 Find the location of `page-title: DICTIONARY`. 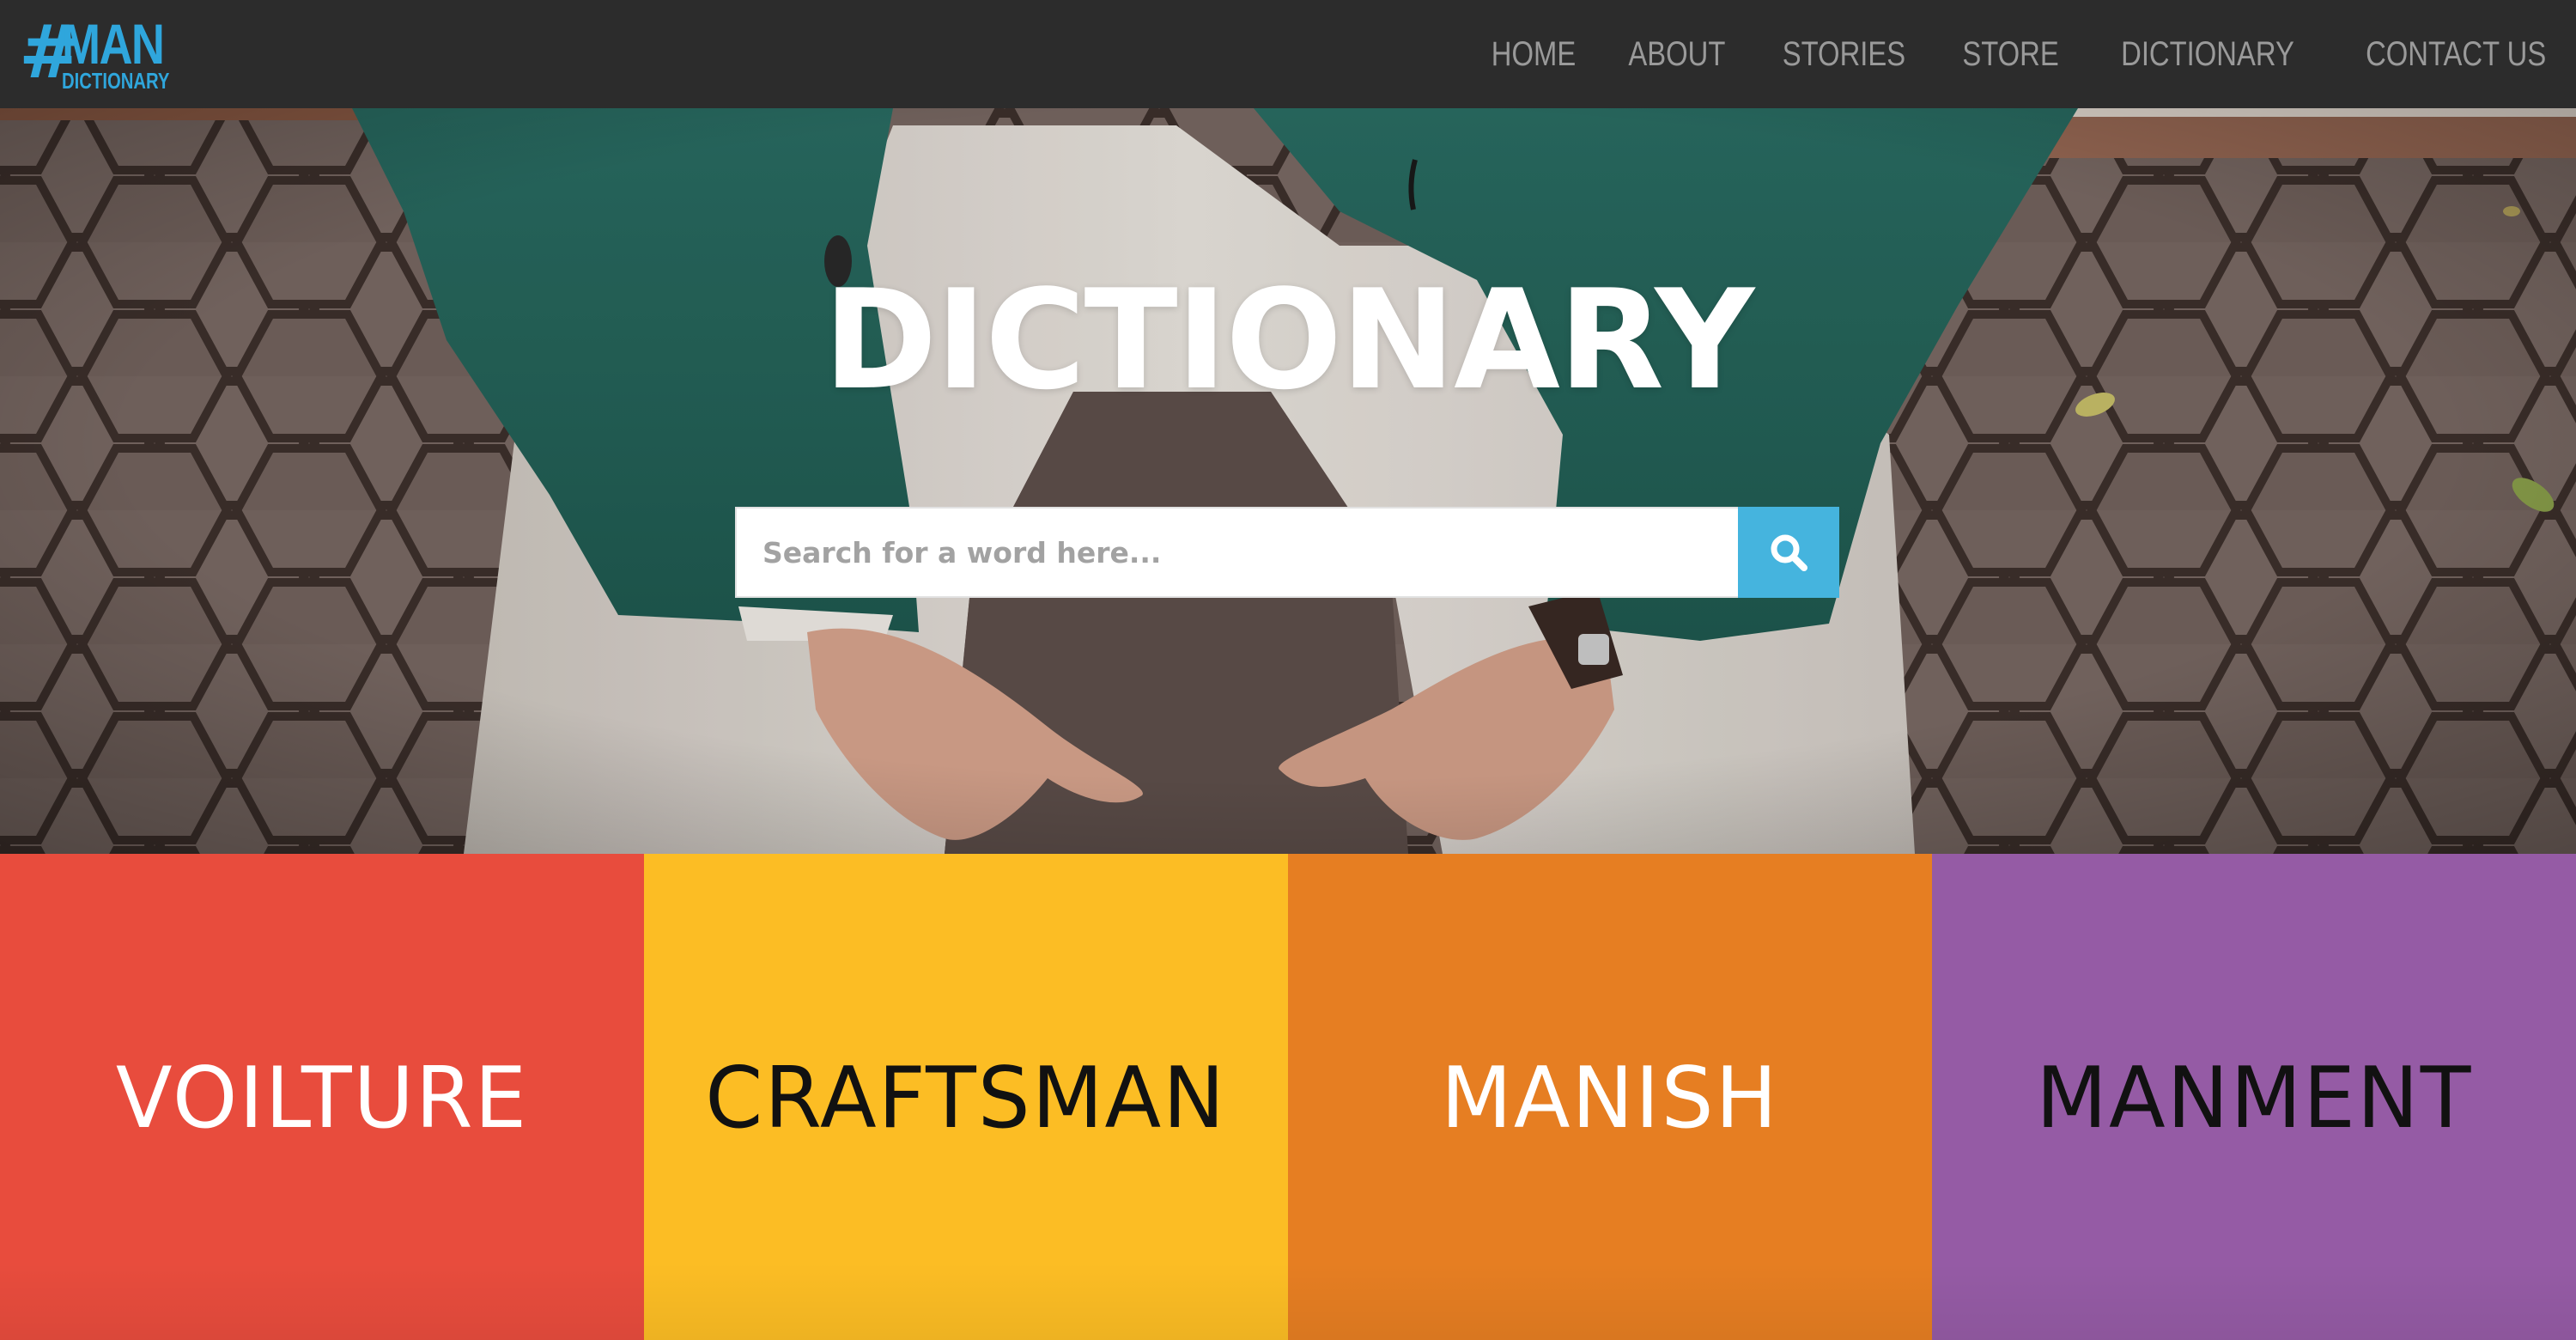

page-title: DICTIONARY is located at coordinates (1289, 339).